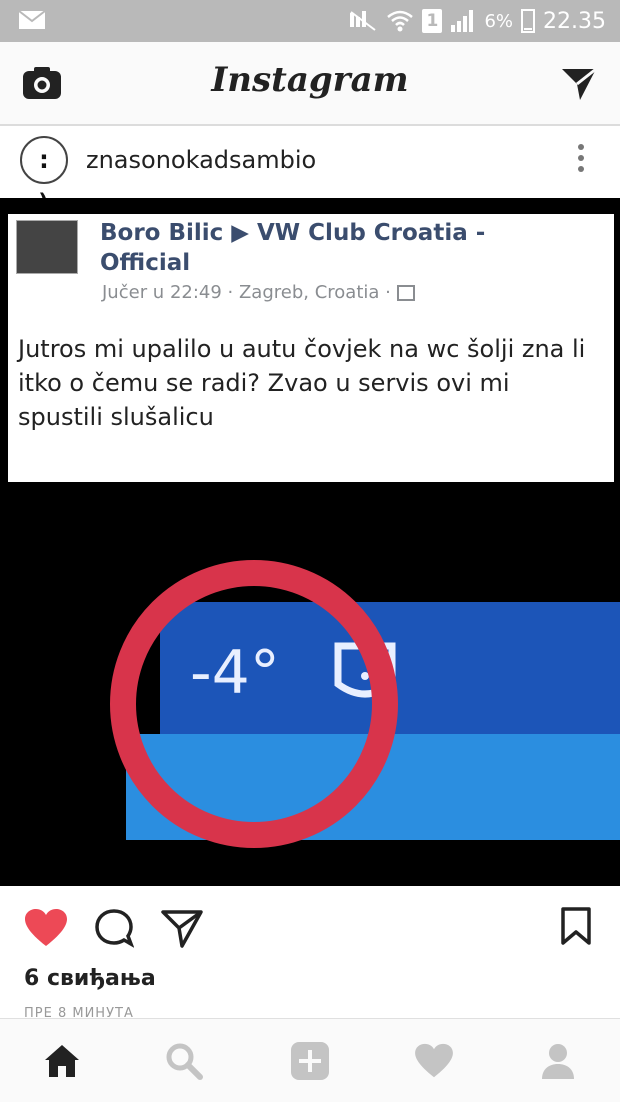 The width and height of the screenshot is (620, 1102). What do you see at coordinates (32, 19) in the screenshot?
I see `mail-icon` at bounding box center [32, 19].